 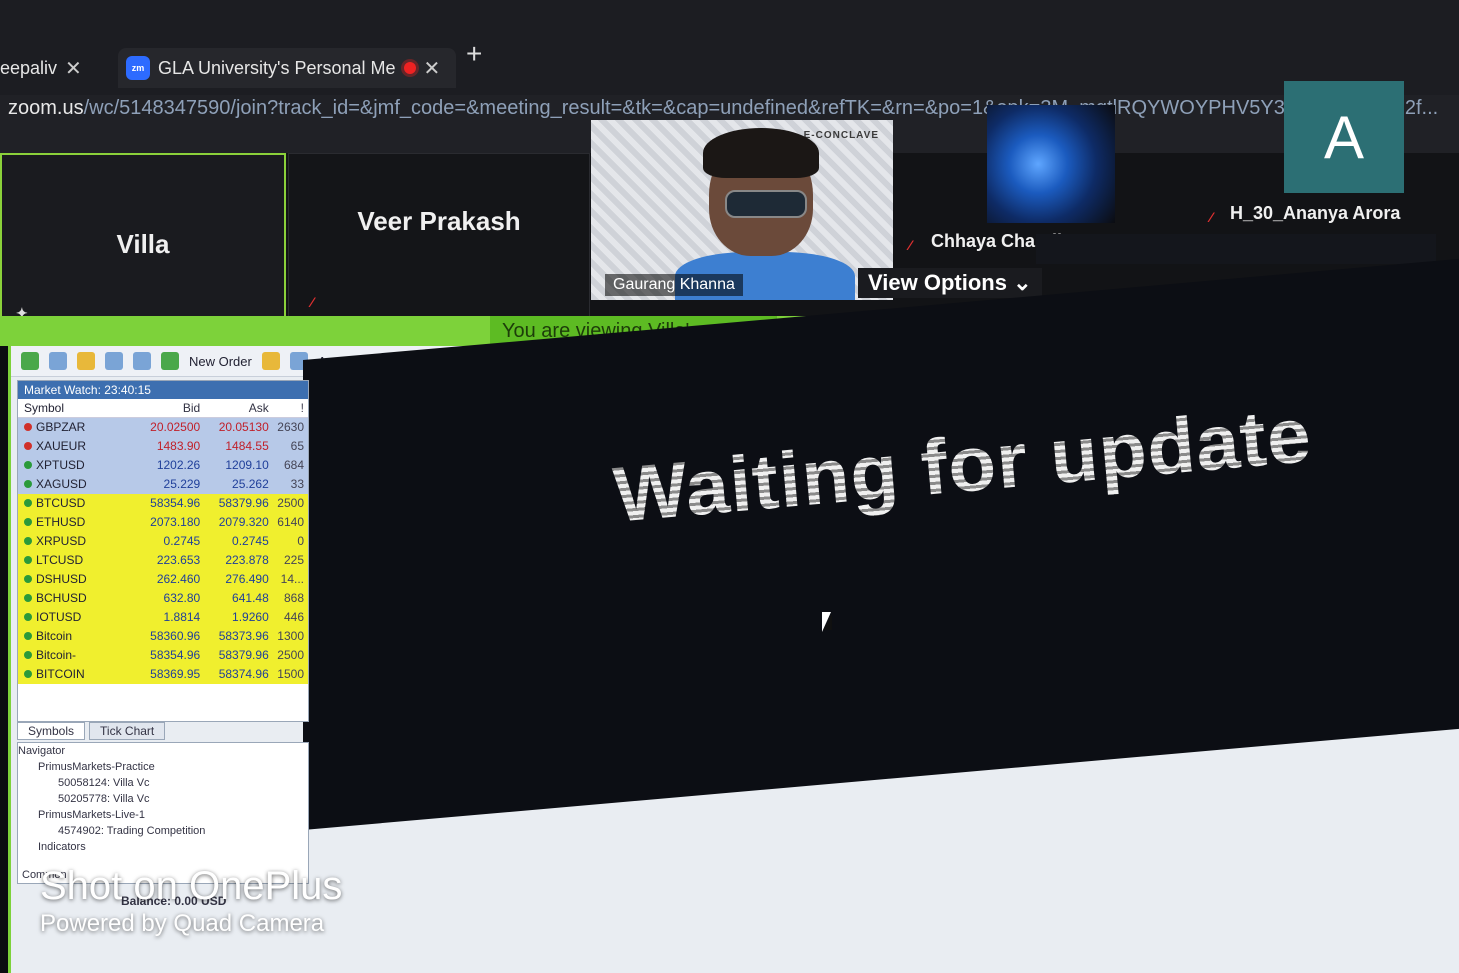 What do you see at coordinates (127, 731) in the screenshot?
I see `tab-tick-chart: Tick Chart` at bounding box center [127, 731].